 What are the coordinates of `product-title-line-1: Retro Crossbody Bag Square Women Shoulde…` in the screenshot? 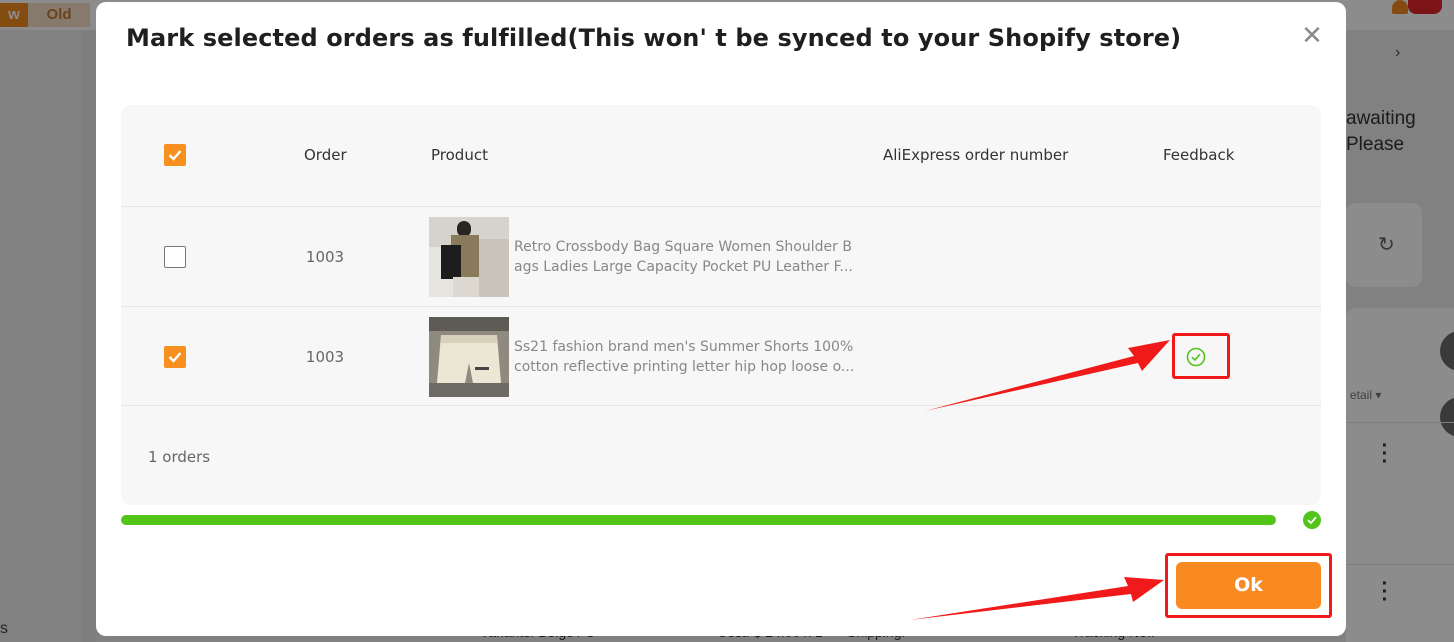 It's located at (683, 247).